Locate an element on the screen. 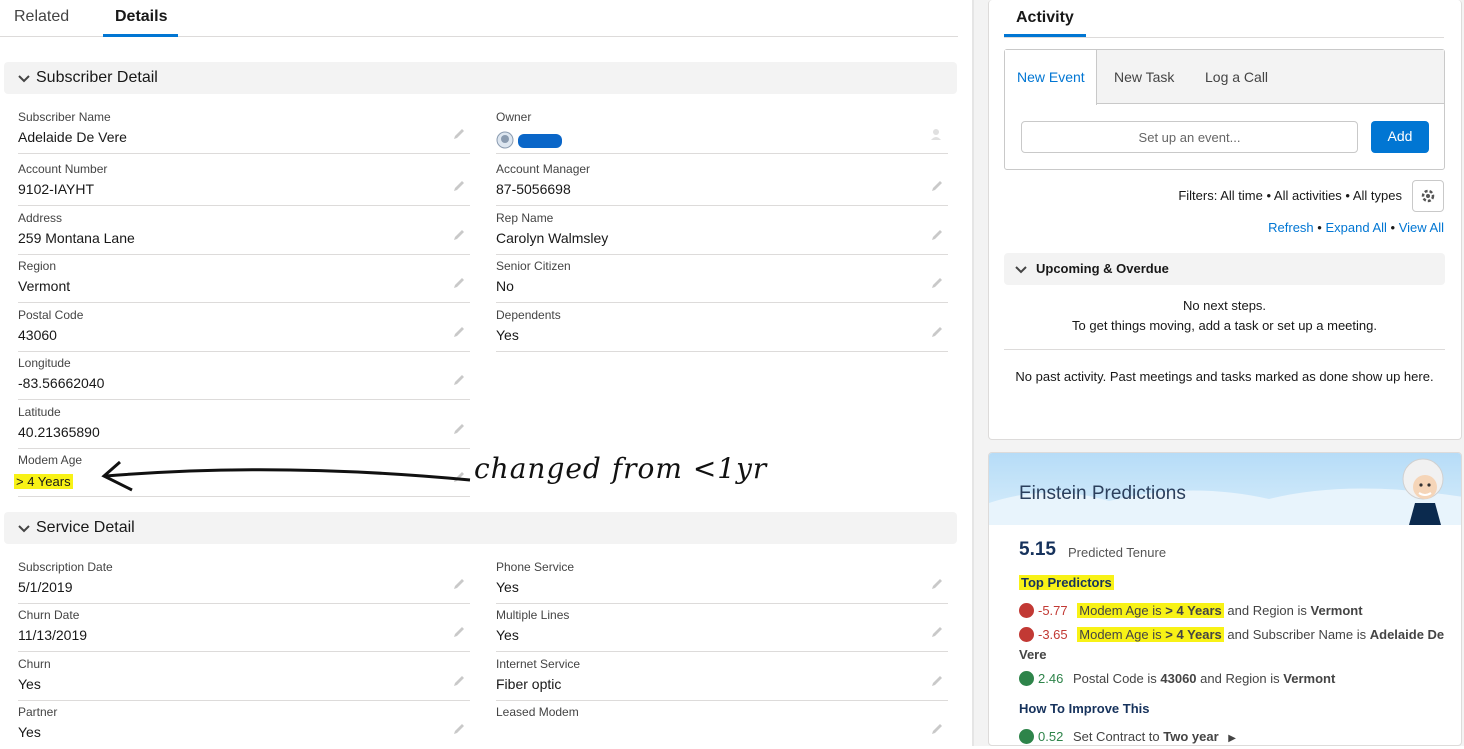  section-title: Subscriber Detail is located at coordinates (97, 77).